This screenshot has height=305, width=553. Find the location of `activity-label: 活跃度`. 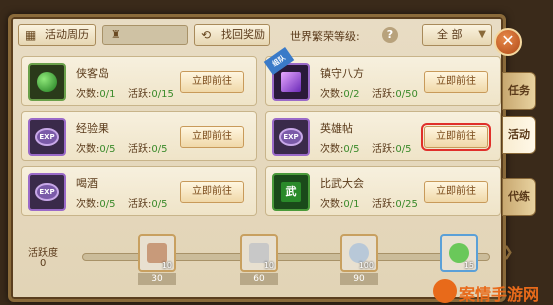

activity-label: 活跃度 is located at coordinates (43, 253).